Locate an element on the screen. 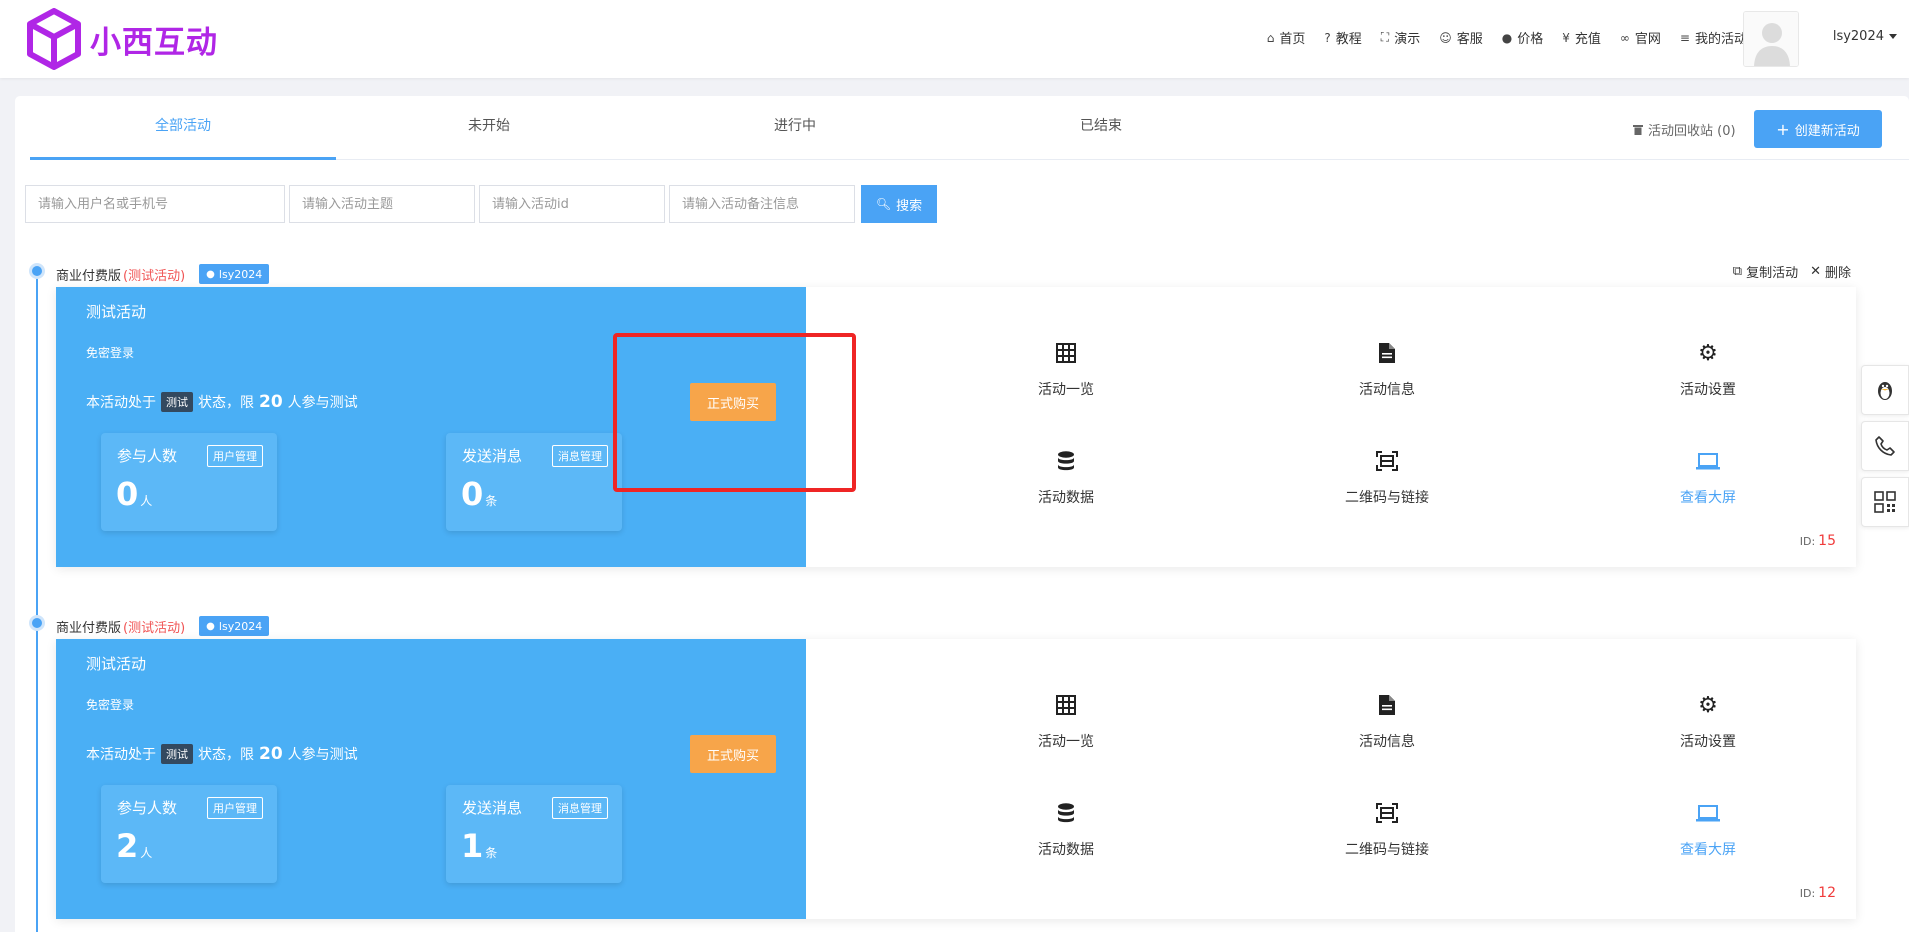 This screenshot has height=932, width=1909. search-filters: 🔍︎ 搜索 is located at coordinates (481, 204).